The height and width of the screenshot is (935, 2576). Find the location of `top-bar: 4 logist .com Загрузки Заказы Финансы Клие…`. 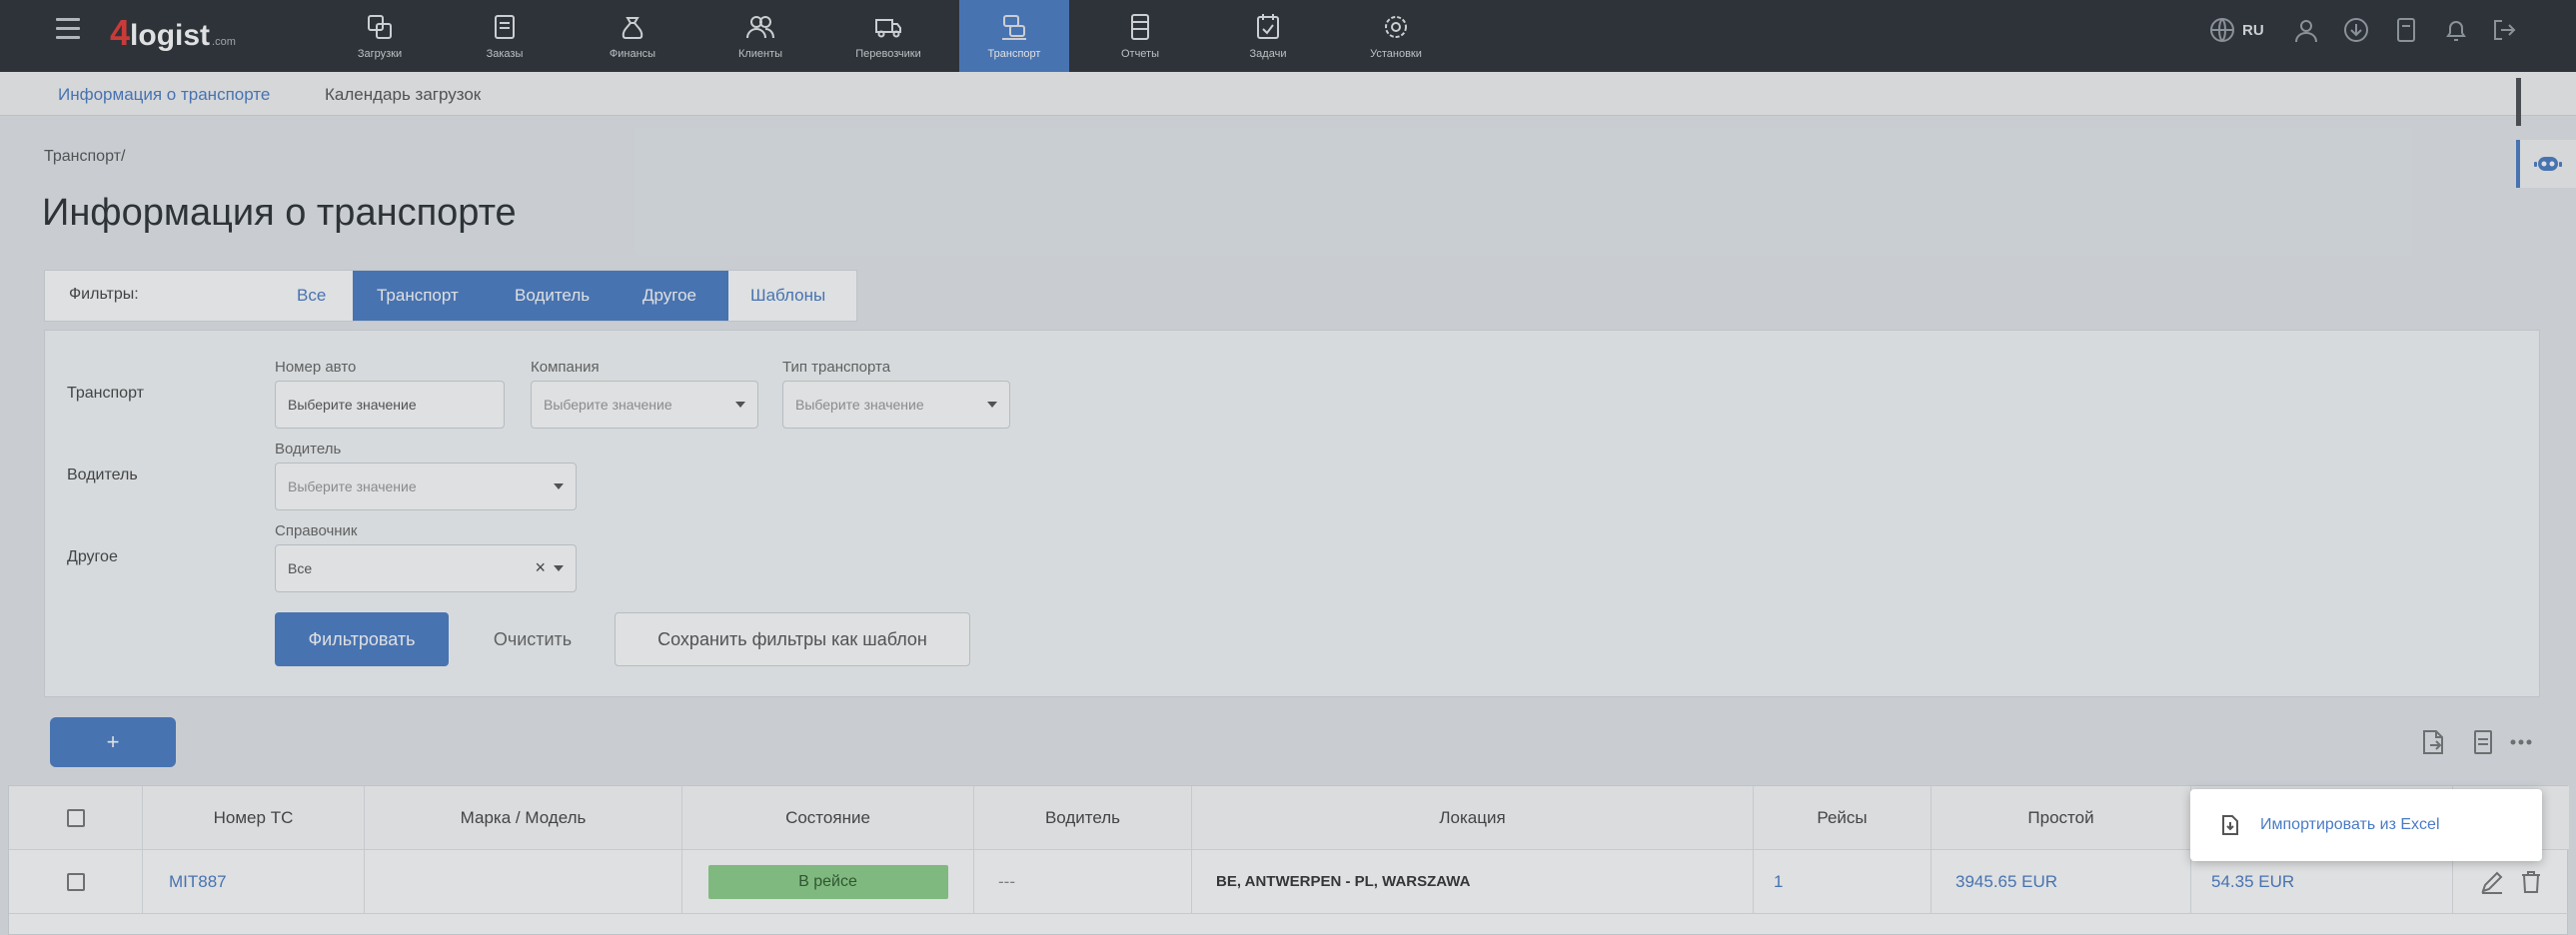

top-bar: 4 logist .com Загрузки Заказы Финансы Клие… is located at coordinates (1288, 36).